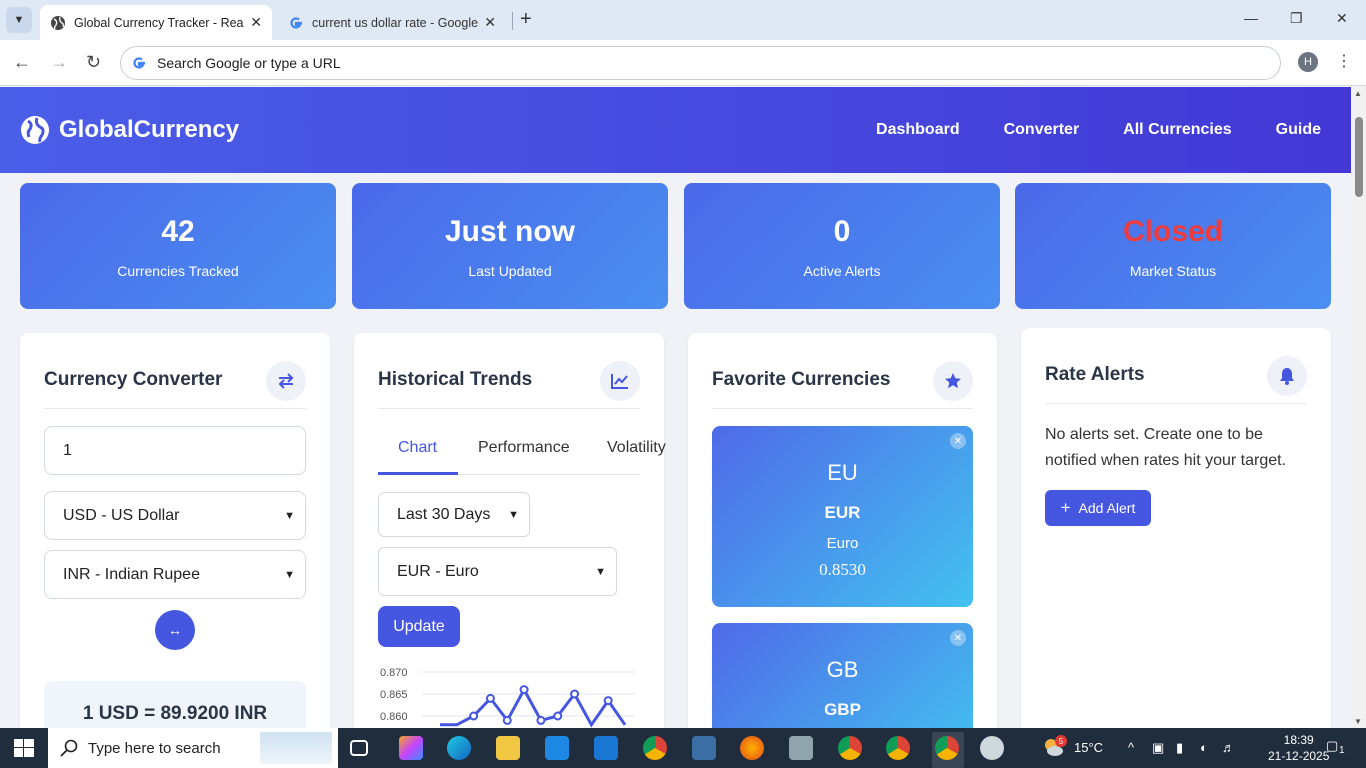 The width and height of the screenshot is (1366, 768). What do you see at coordinates (801, 379) in the screenshot?
I see `card-title: Favorite Currencies` at bounding box center [801, 379].